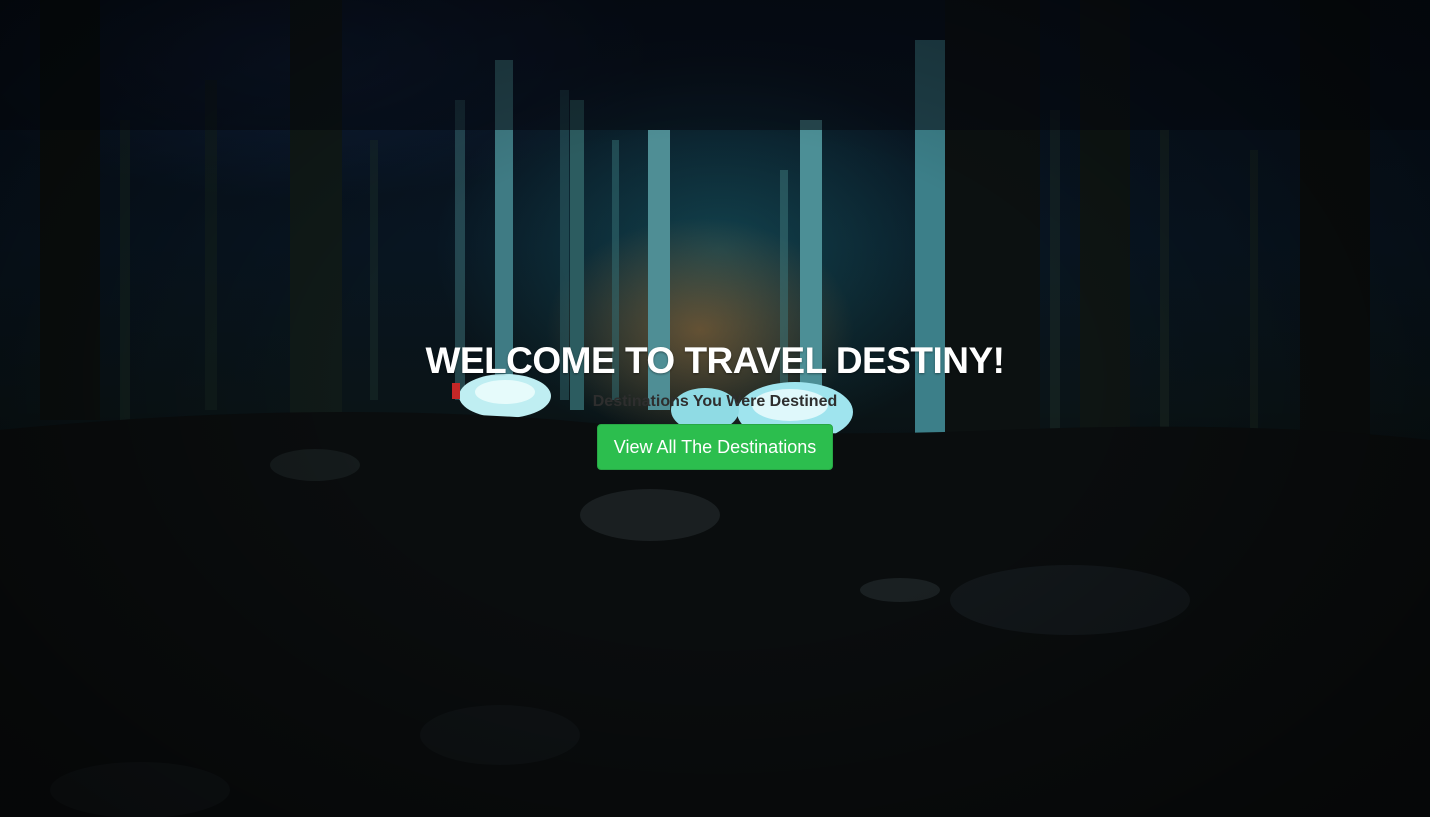 Image resolution: width=1430 pixels, height=817 pixels. I want to click on hero-subtitle: Destinations You Were Destined, so click(715, 401).